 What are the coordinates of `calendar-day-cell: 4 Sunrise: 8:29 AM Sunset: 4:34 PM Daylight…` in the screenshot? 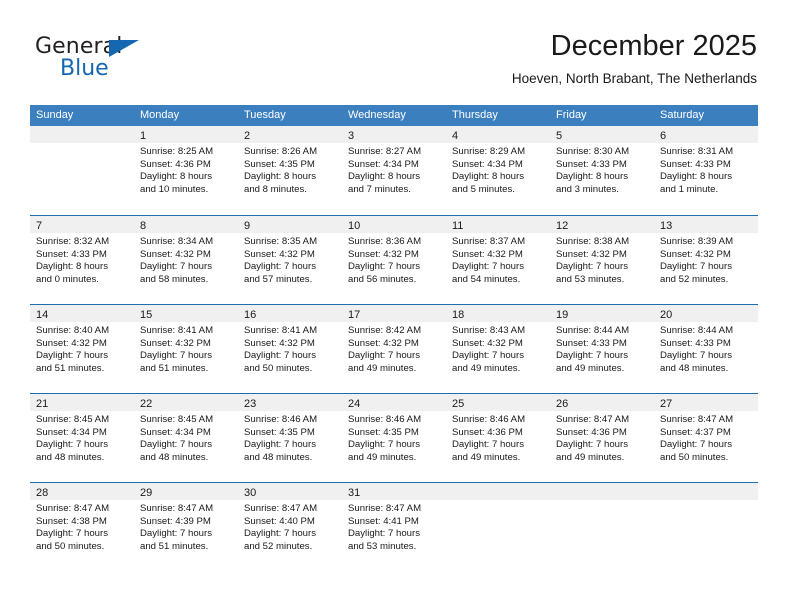 It's located at (498, 170).